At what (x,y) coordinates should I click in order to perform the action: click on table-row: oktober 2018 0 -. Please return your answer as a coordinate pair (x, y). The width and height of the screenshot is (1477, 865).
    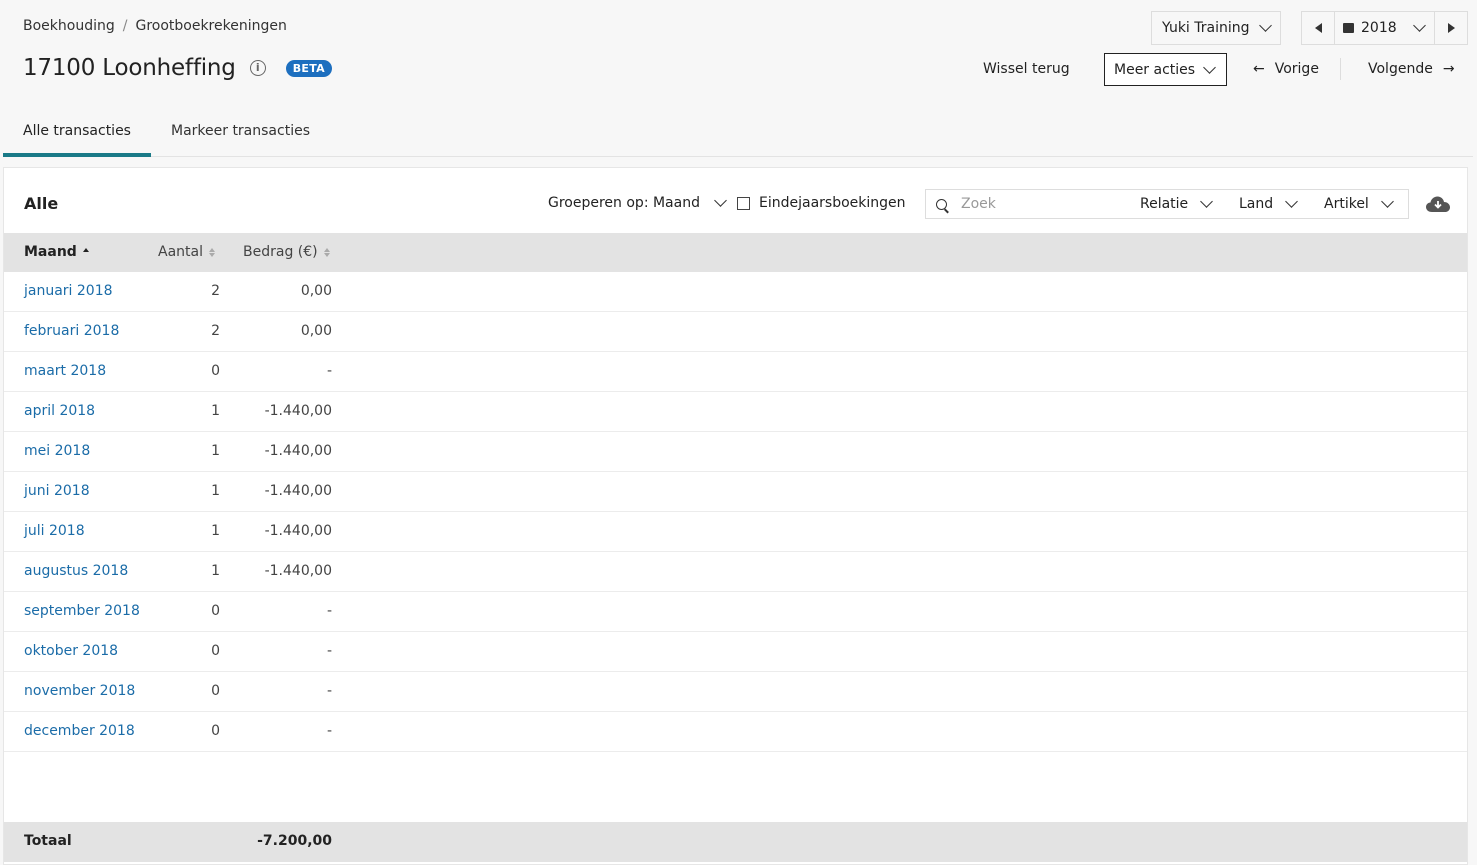
    Looking at the image, I should click on (735, 652).